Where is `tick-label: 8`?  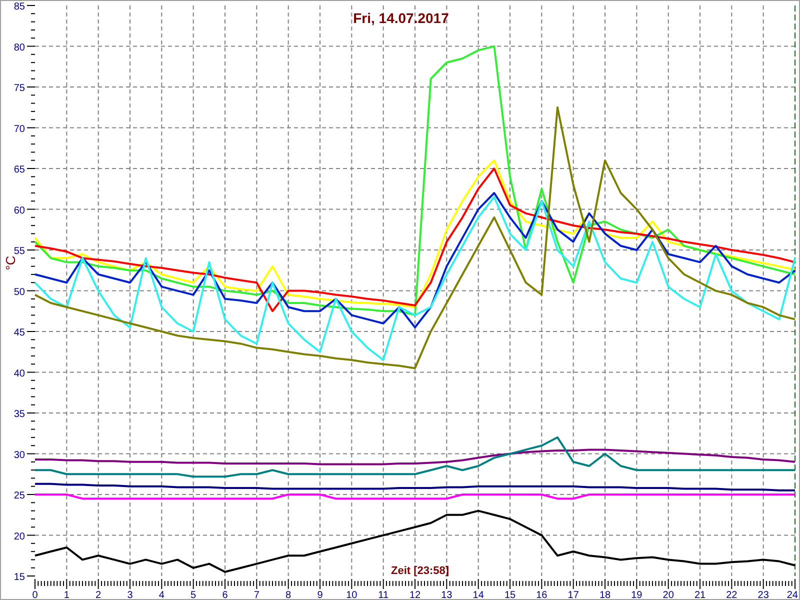 tick-label: 8 is located at coordinates (289, 594).